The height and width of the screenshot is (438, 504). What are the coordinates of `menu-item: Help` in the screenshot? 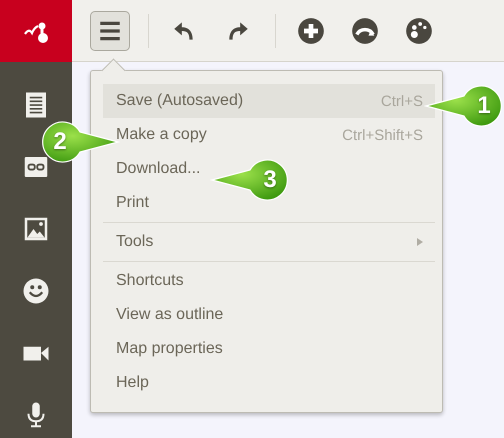 It's located at (128, 383).